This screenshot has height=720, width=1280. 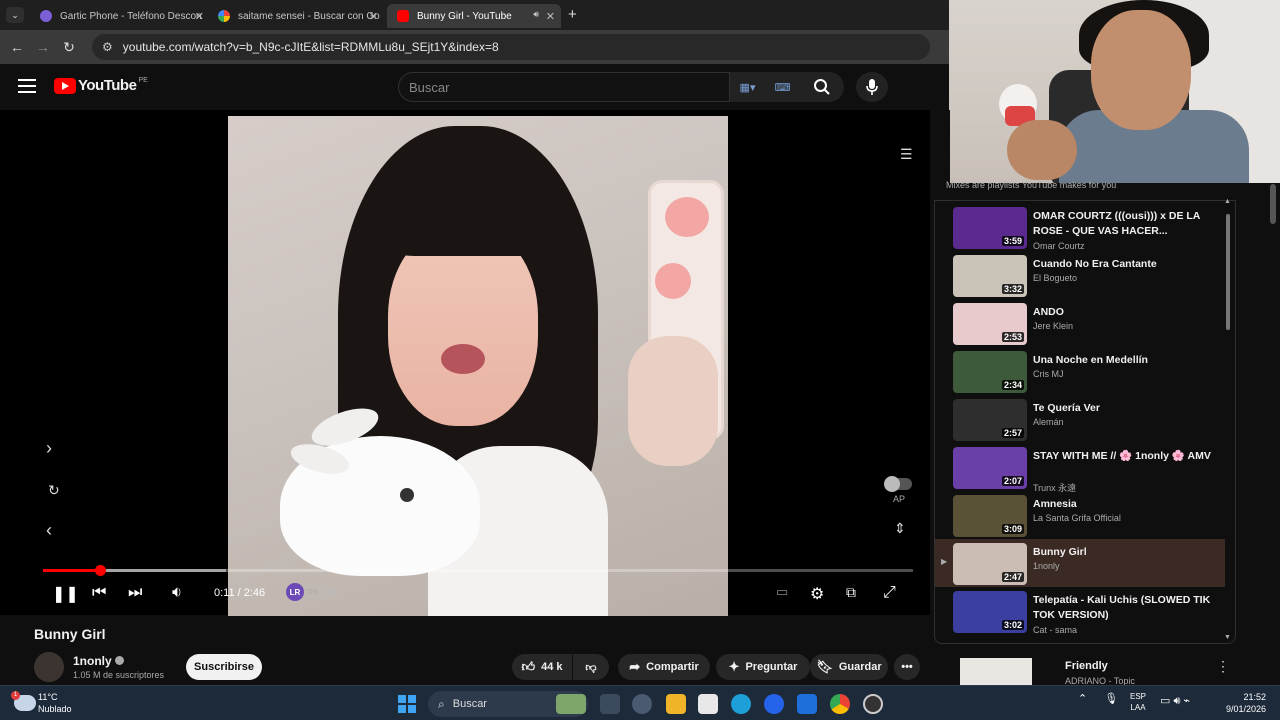 I want to click on search-input: Buscar, so click(x=564, y=87).